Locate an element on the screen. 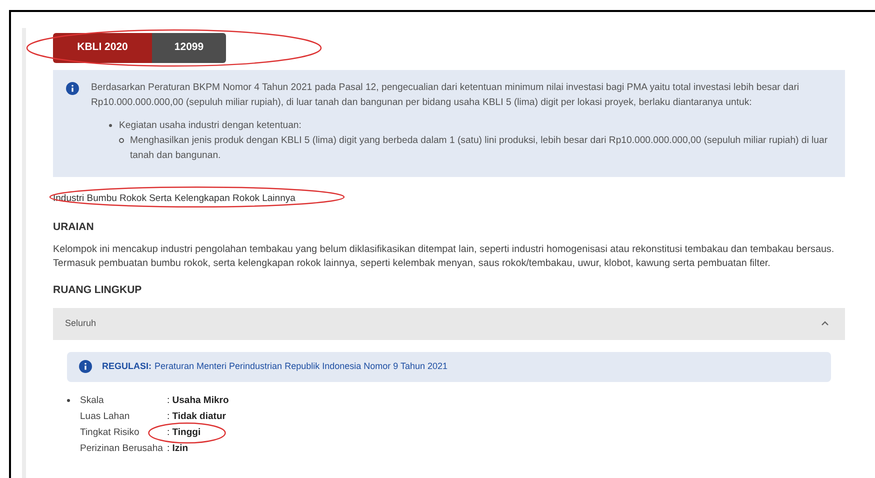 This screenshot has width=875, height=478. notice-text: Berdasarkan Peraturan BKPM Nomor 4 Tahun 2021 pada Pasal 12, pengecualian dari ketentuan minimum nilai investasi bagi PMA yaitu total investasi lebih besar dari Rp10.000.000.000,00 (sepuluh miliar rupiah), di luar tanah dan bangunan per bidang usaha KBLI 5 (lima) digit per lokasi proyek, berlaku diantaranya untuk: is located at coordinates (445, 95).